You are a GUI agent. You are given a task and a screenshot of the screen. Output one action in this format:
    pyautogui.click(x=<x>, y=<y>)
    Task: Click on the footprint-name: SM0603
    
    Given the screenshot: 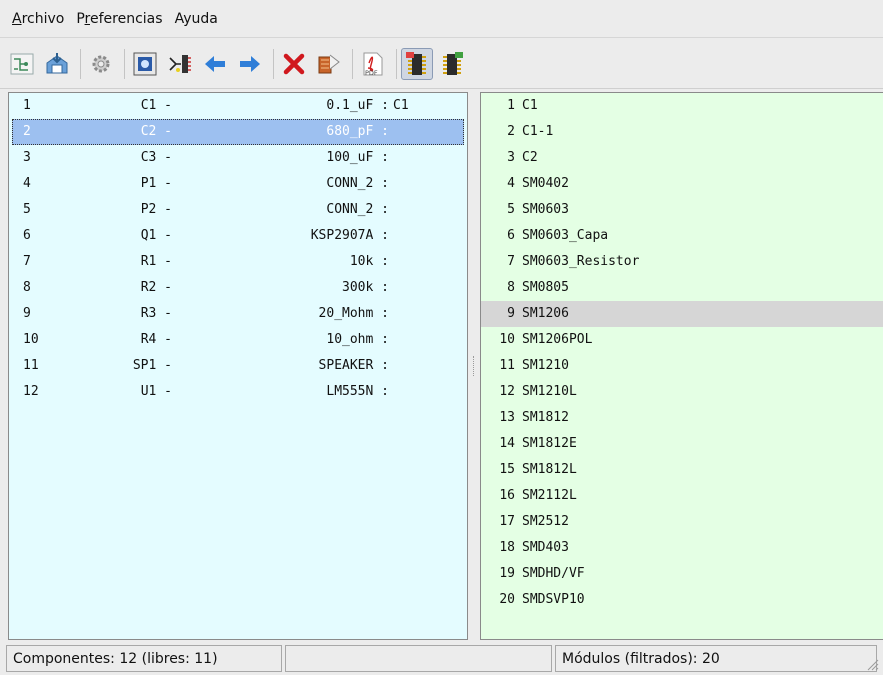 What is the action you would take?
    pyautogui.click(x=545, y=209)
    